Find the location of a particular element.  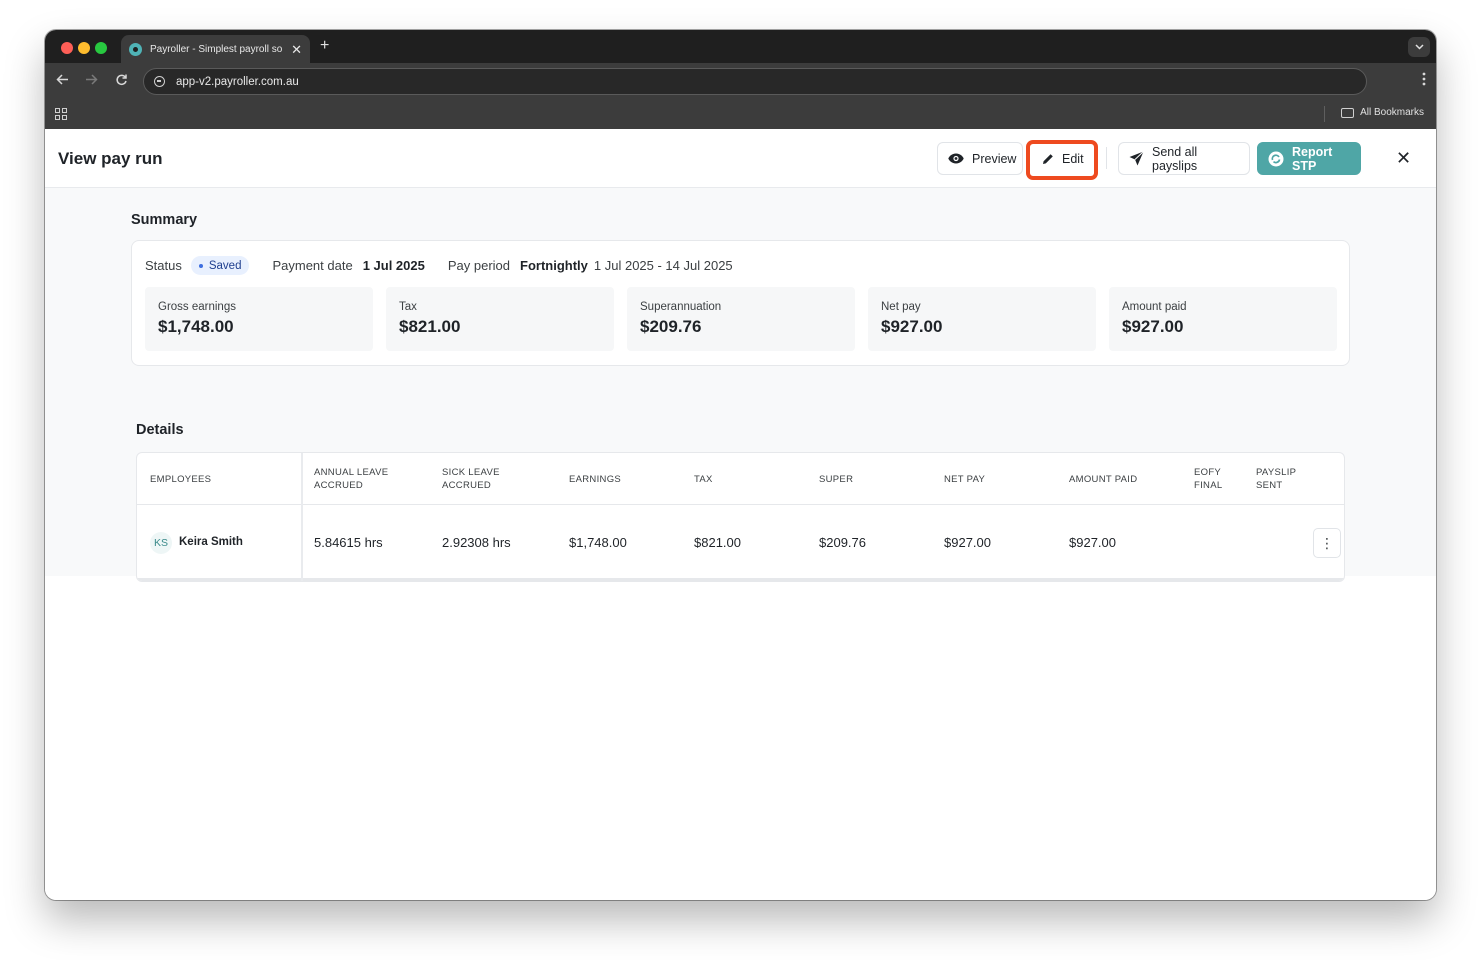

forward-button is located at coordinates (91, 81).